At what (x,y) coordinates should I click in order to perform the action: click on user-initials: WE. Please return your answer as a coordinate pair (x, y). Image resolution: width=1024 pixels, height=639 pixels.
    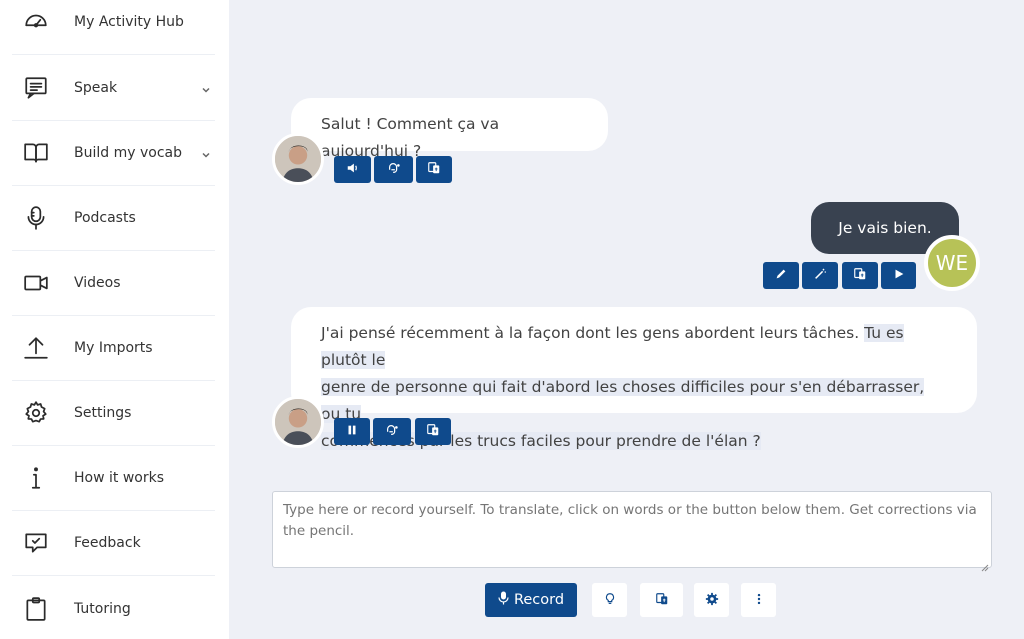
    Looking at the image, I should click on (952, 263).